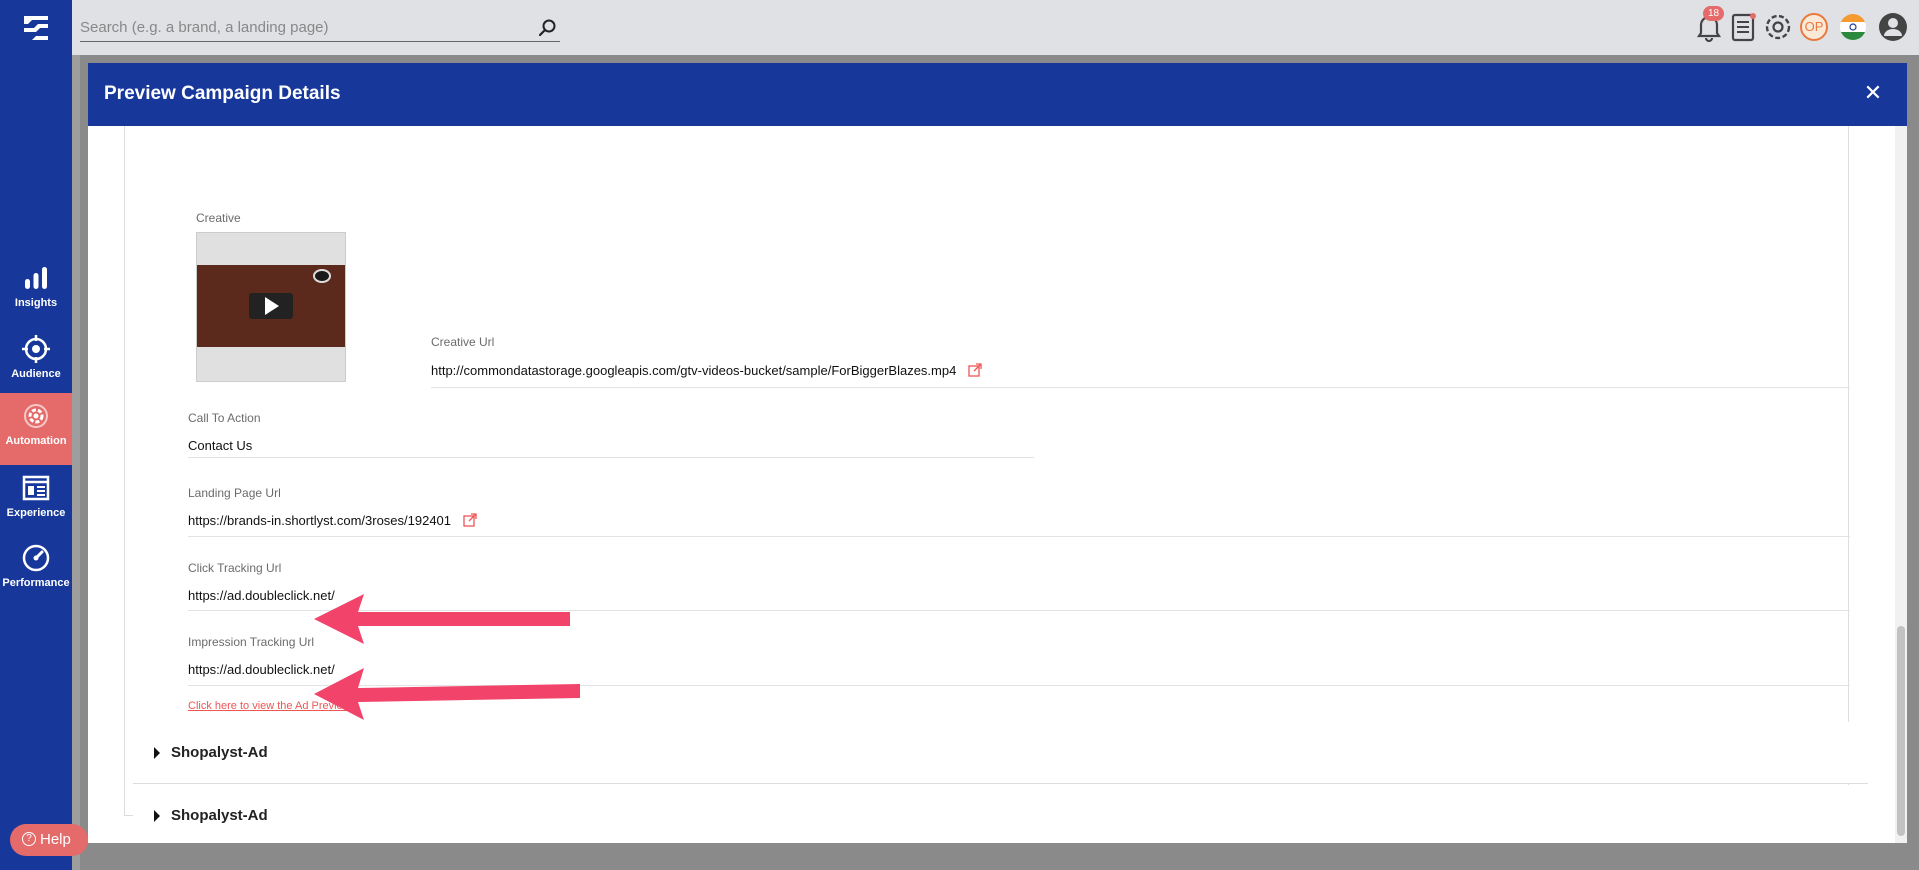  I want to click on avatar-initials: OP, so click(1814, 27).